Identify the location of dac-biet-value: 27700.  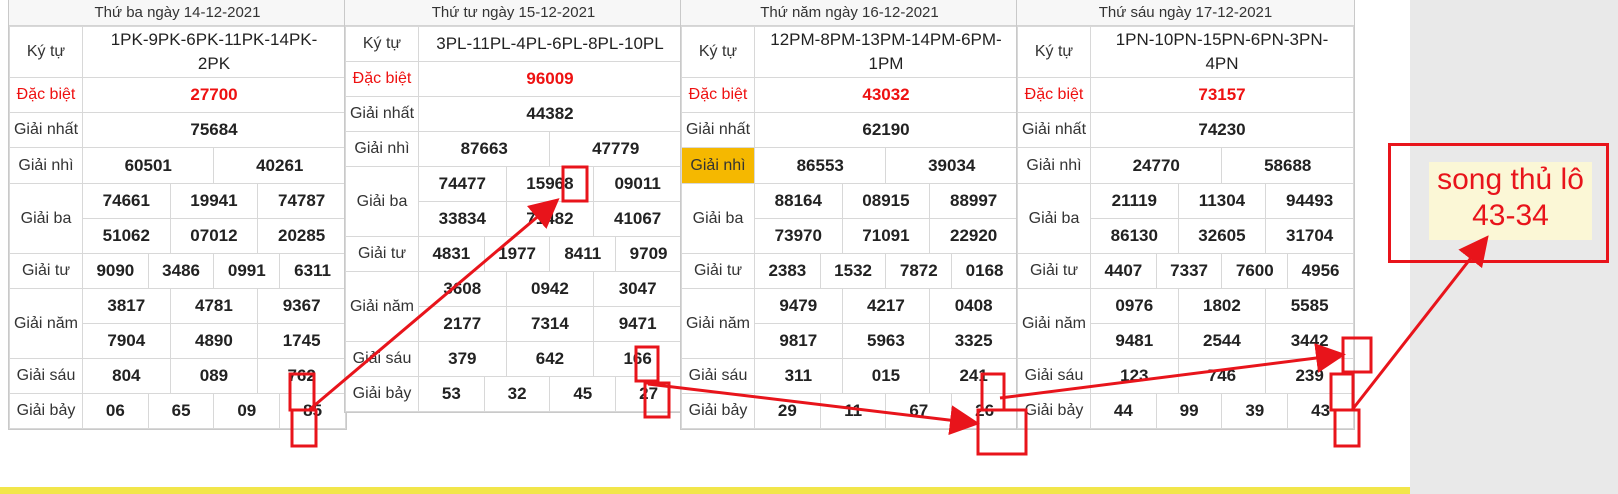
(214, 95).